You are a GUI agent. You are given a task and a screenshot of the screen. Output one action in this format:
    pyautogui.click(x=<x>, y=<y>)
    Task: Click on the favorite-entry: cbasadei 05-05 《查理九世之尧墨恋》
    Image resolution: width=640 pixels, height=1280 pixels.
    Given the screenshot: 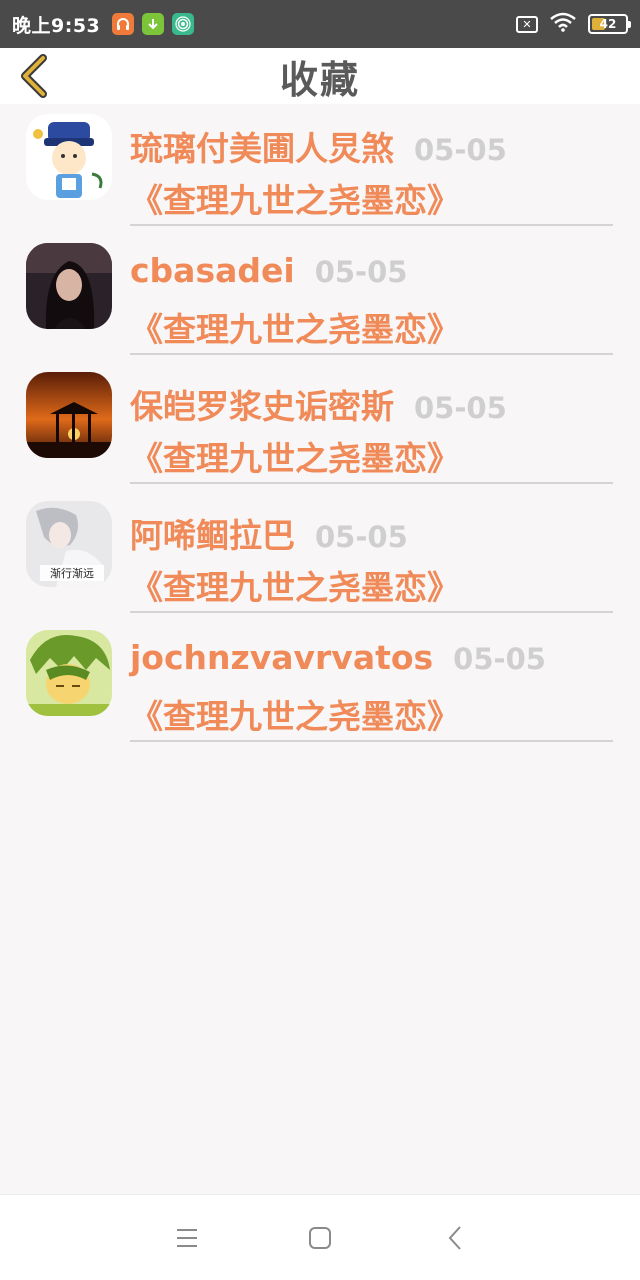 What is the action you would take?
    pyautogui.click(x=371, y=294)
    